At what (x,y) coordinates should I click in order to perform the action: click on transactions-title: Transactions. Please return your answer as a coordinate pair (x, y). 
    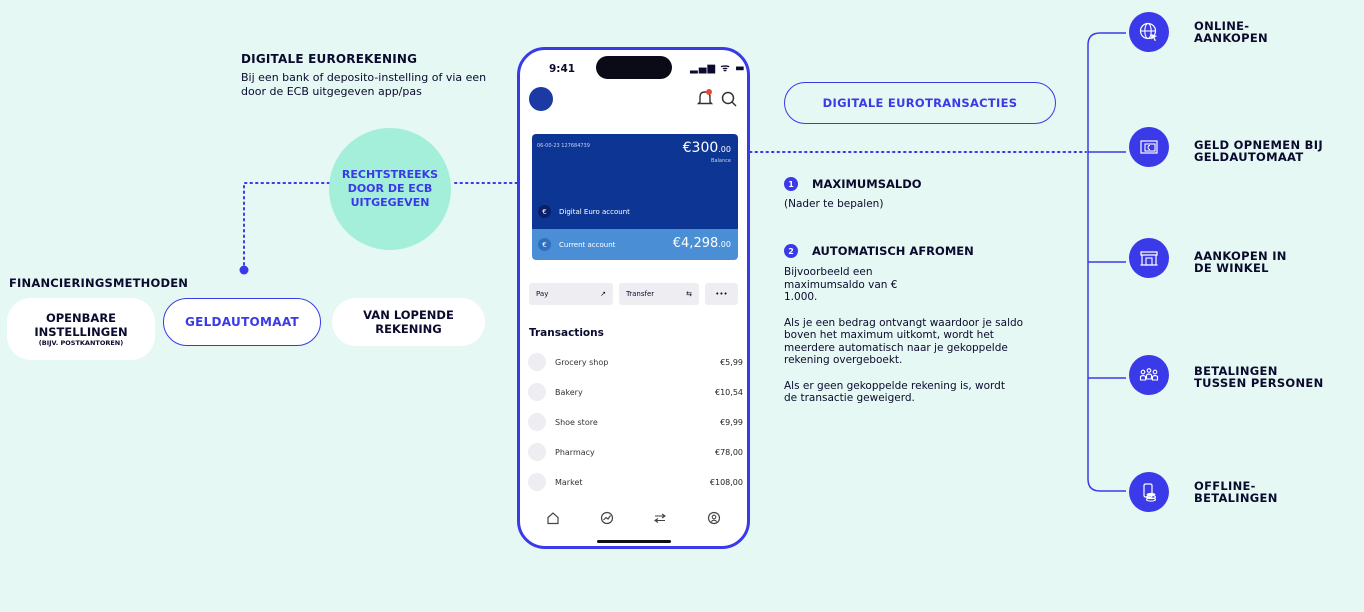
    Looking at the image, I should click on (566, 333).